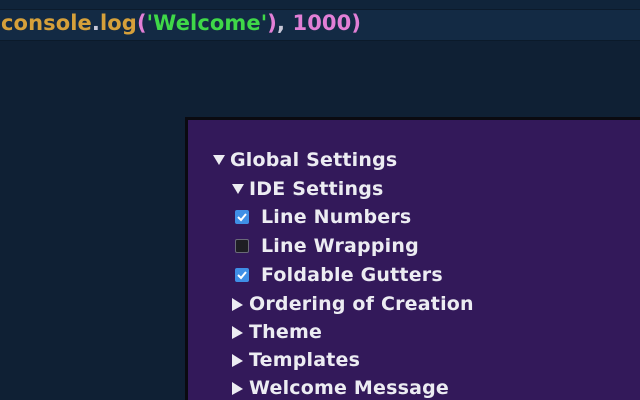 This screenshot has height=400, width=640. I want to click on tree-item-theme: Theme, so click(276, 332).